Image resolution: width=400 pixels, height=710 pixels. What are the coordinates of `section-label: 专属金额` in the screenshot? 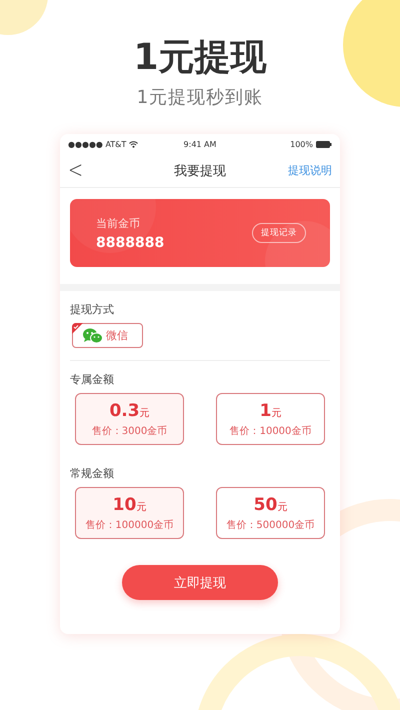 It's located at (92, 380).